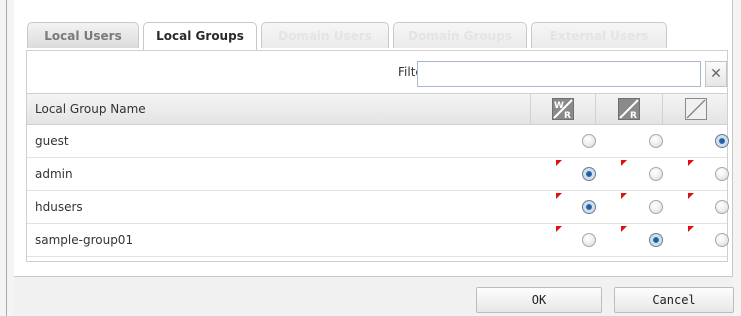 The height and width of the screenshot is (316, 741). I want to click on read-only-icon: R, so click(629, 109).